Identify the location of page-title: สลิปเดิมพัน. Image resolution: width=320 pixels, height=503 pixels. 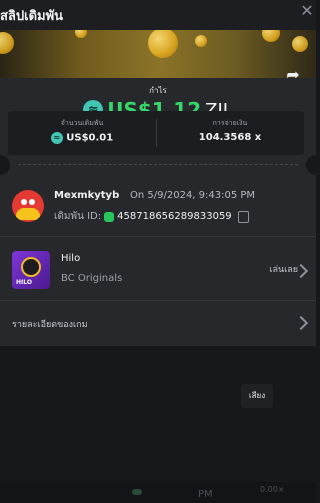
(32, 16).